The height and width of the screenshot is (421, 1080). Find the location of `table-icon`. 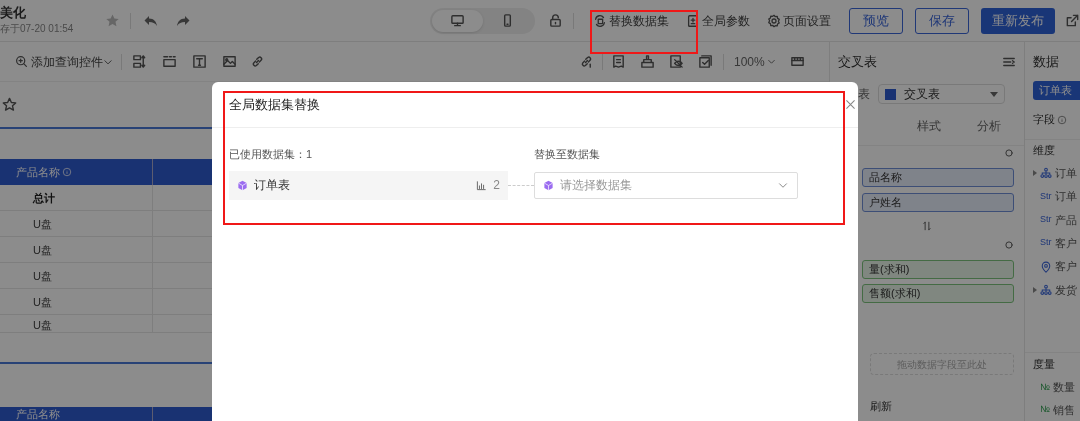

table-icon is located at coordinates (890, 94).